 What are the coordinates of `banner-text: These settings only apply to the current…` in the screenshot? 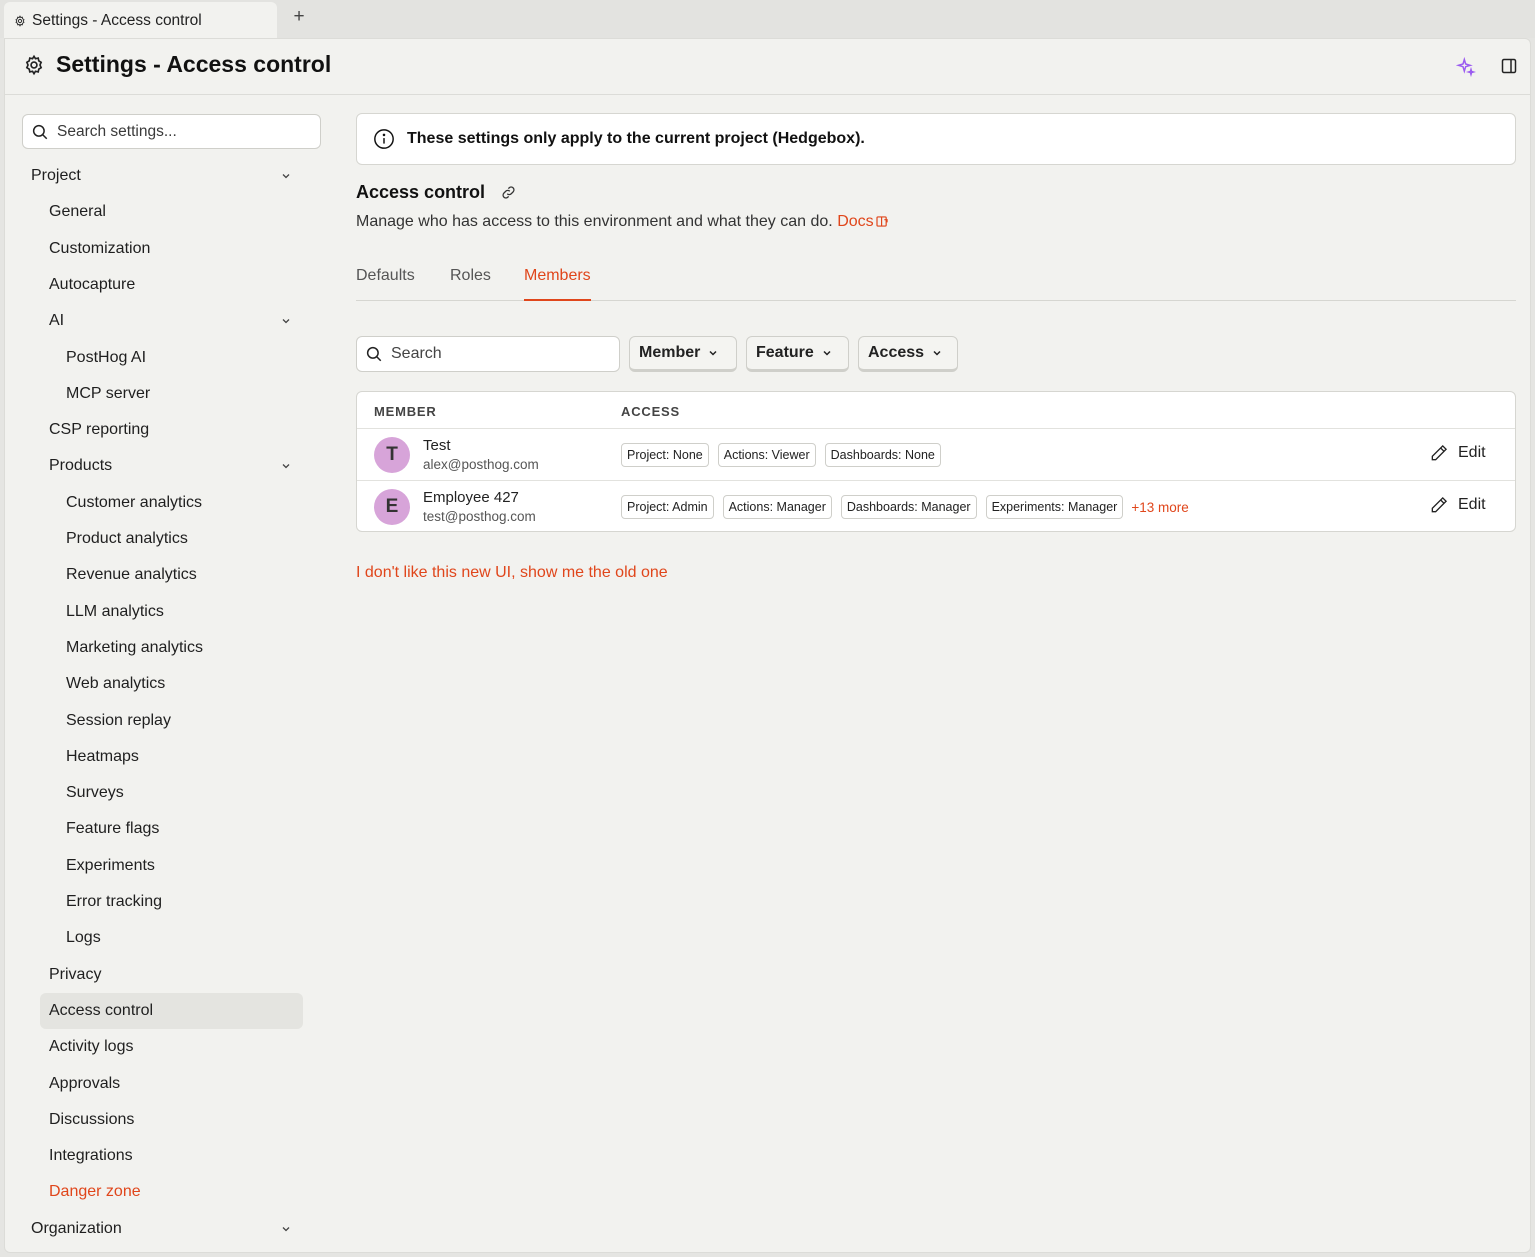 It's located at (636, 138).